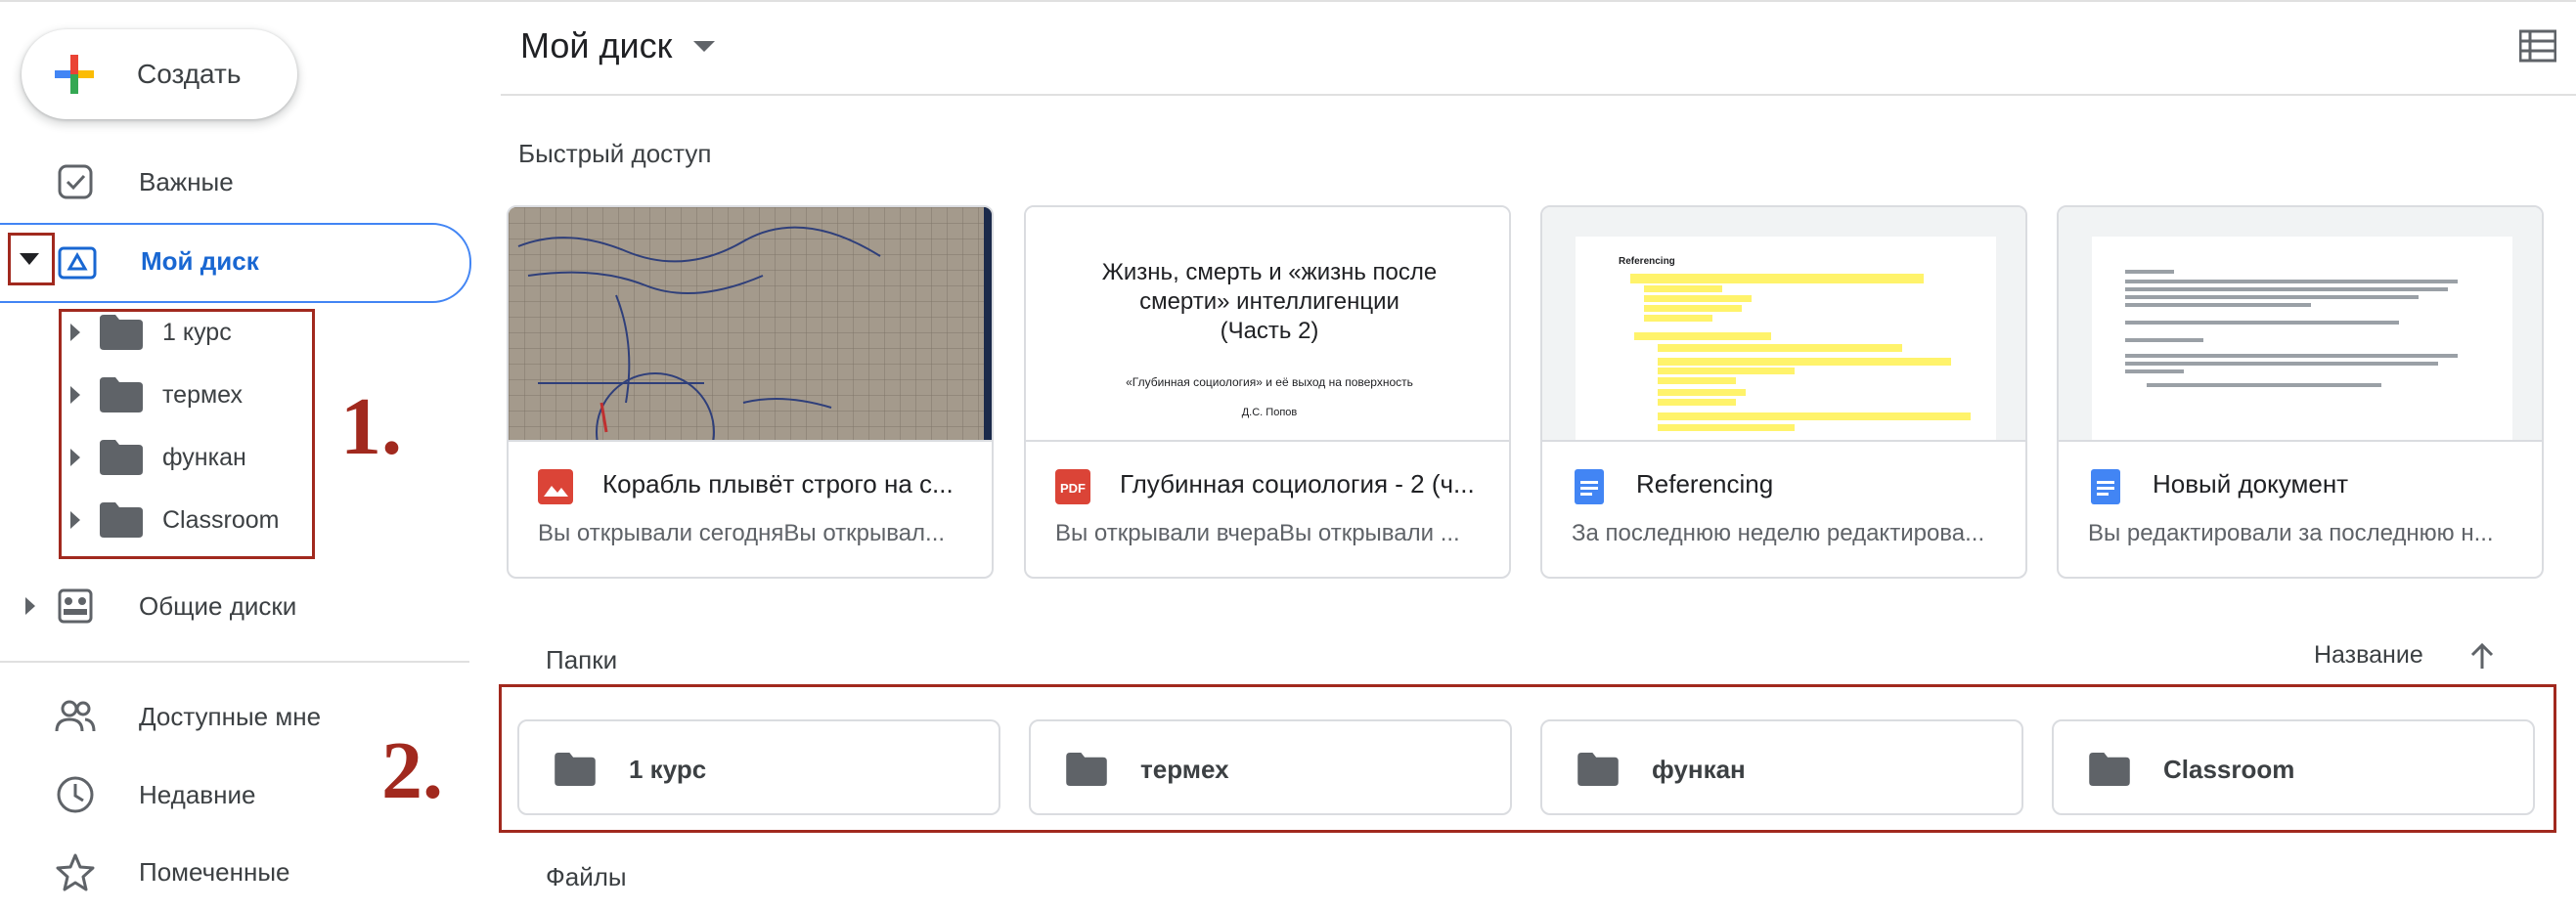 The image size is (2576, 911). Describe the element at coordinates (230, 716) in the screenshot. I see `sidebar-item-label: Доступные мне` at that location.